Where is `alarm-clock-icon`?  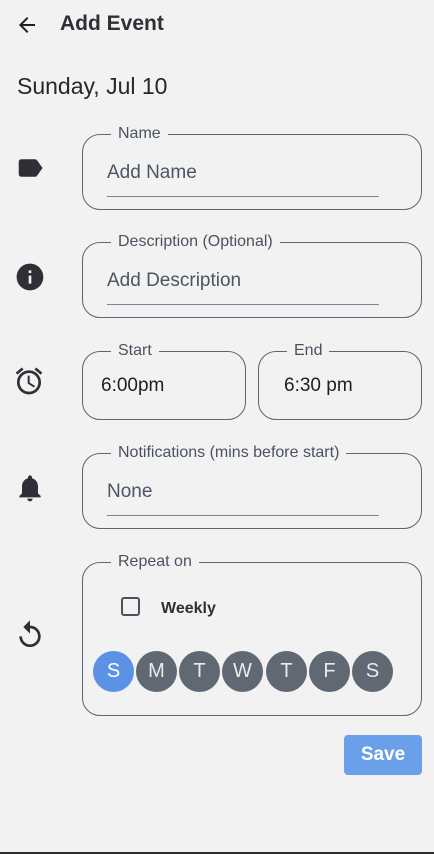 alarm-clock-icon is located at coordinates (29, 381).